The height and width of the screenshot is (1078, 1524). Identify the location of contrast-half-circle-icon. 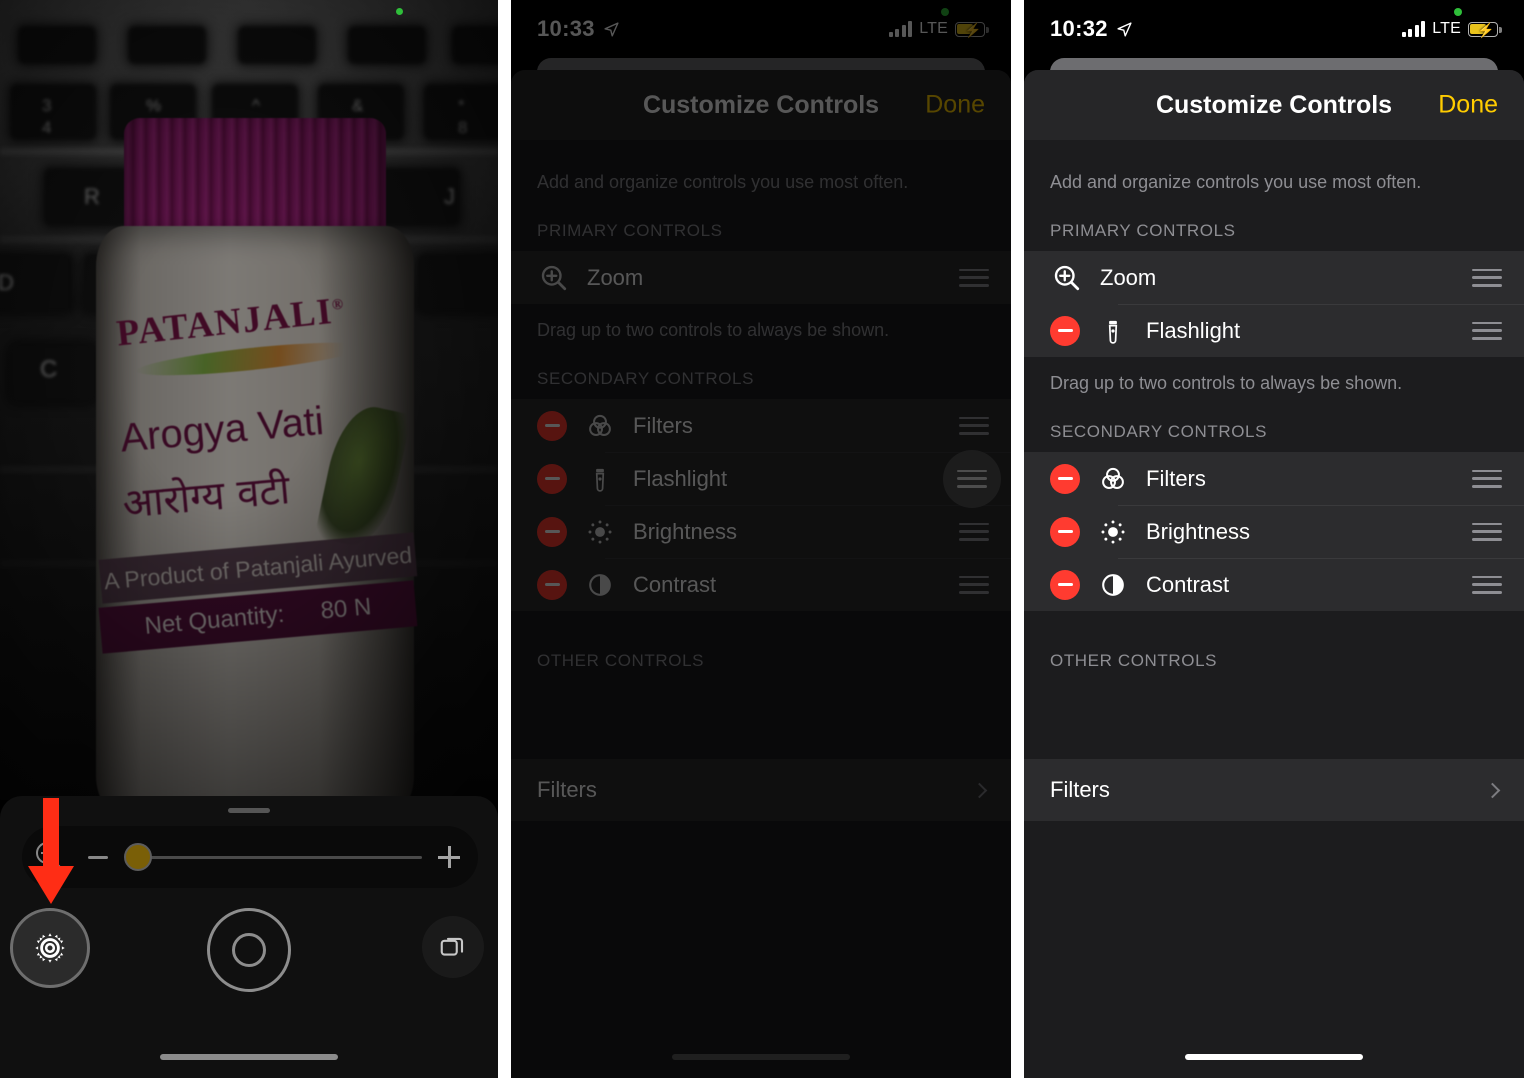
(1113, 585).